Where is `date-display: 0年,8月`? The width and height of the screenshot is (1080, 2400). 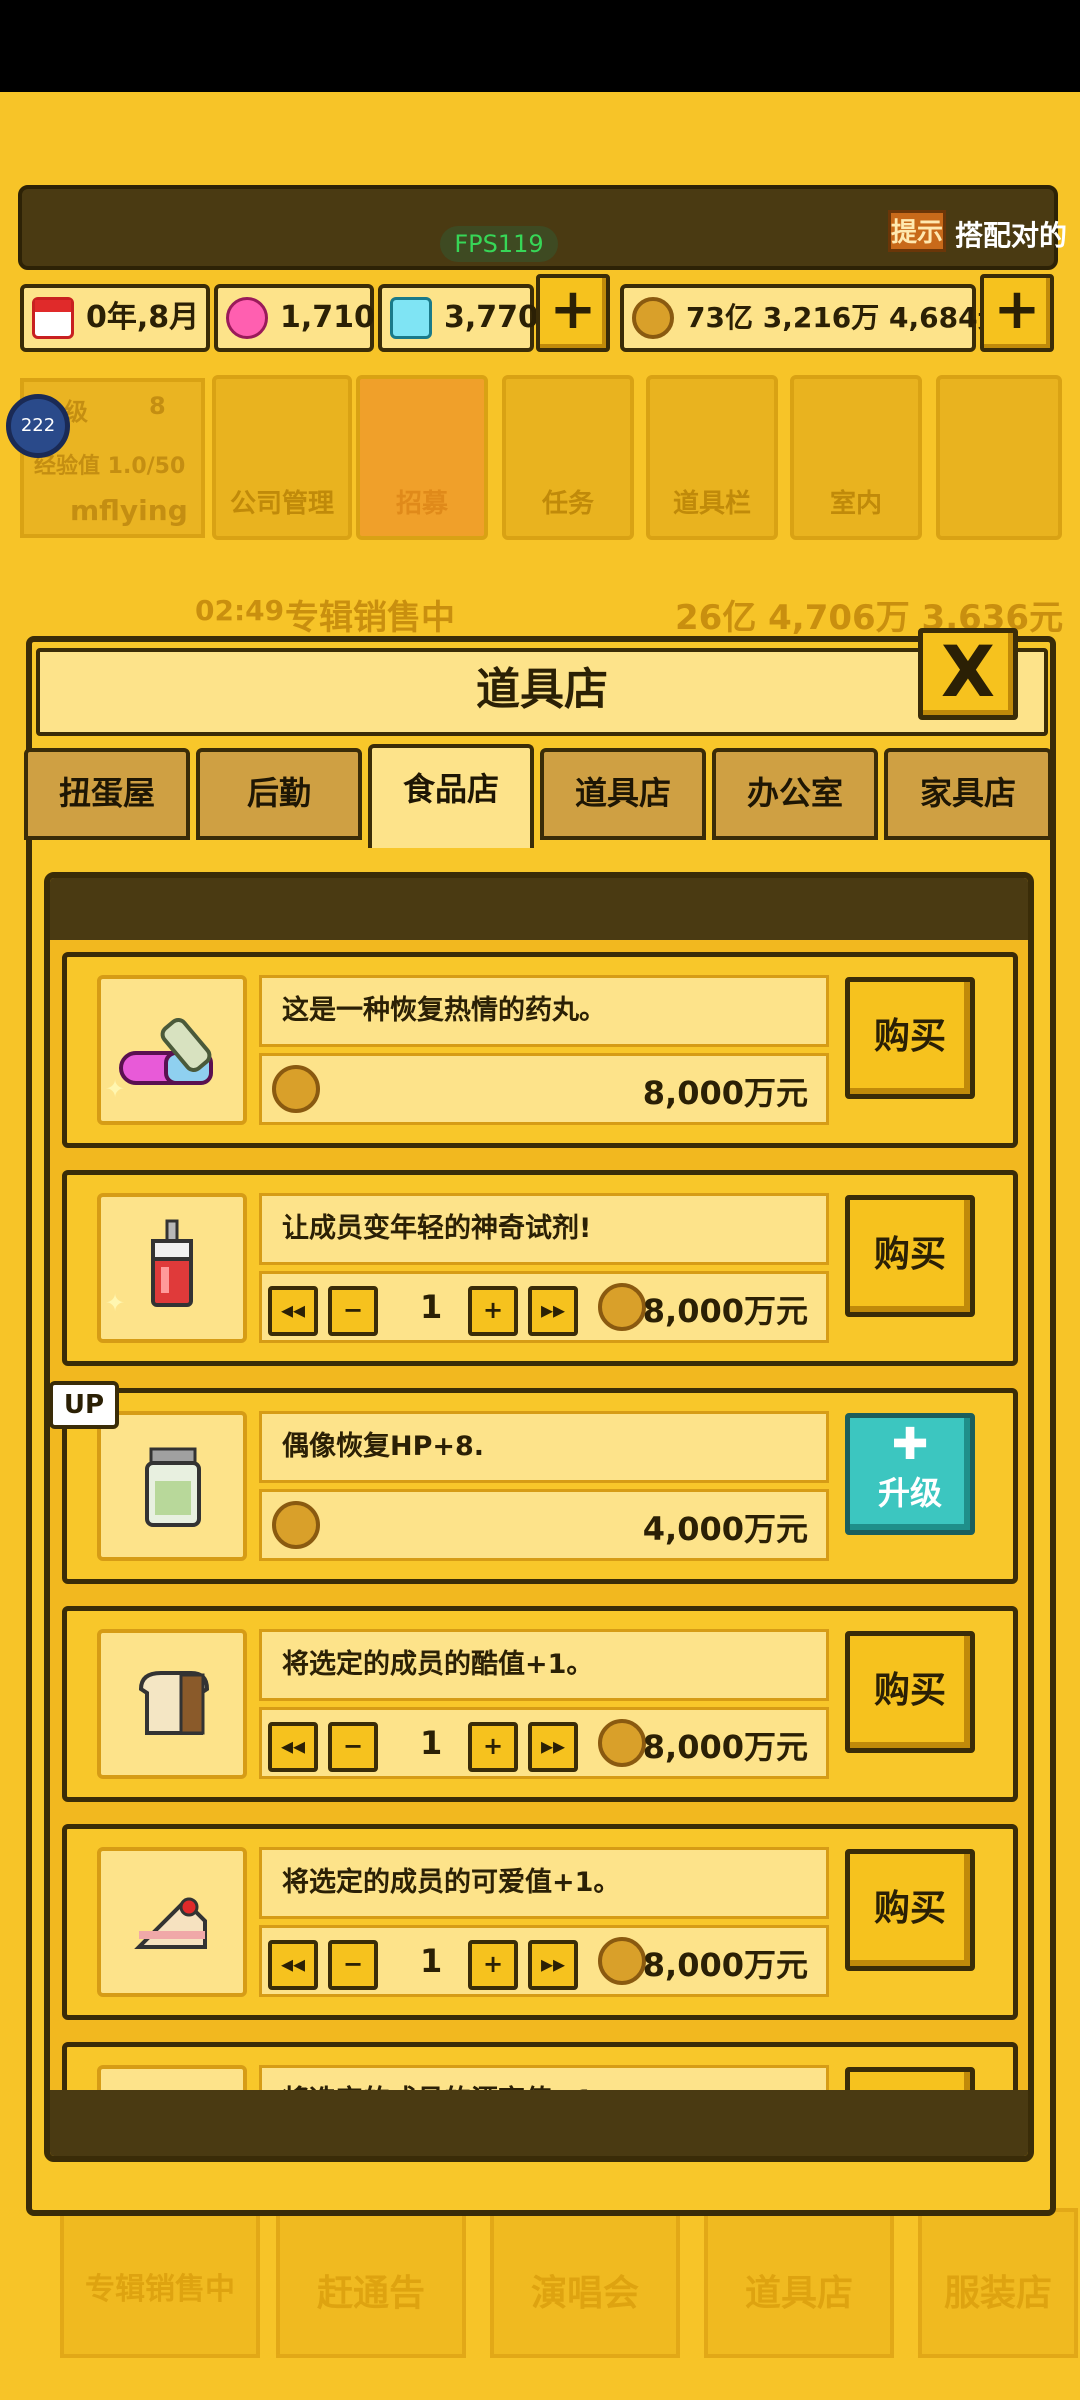 date-display: 0年,8月 is located at coordinates (115, 318).